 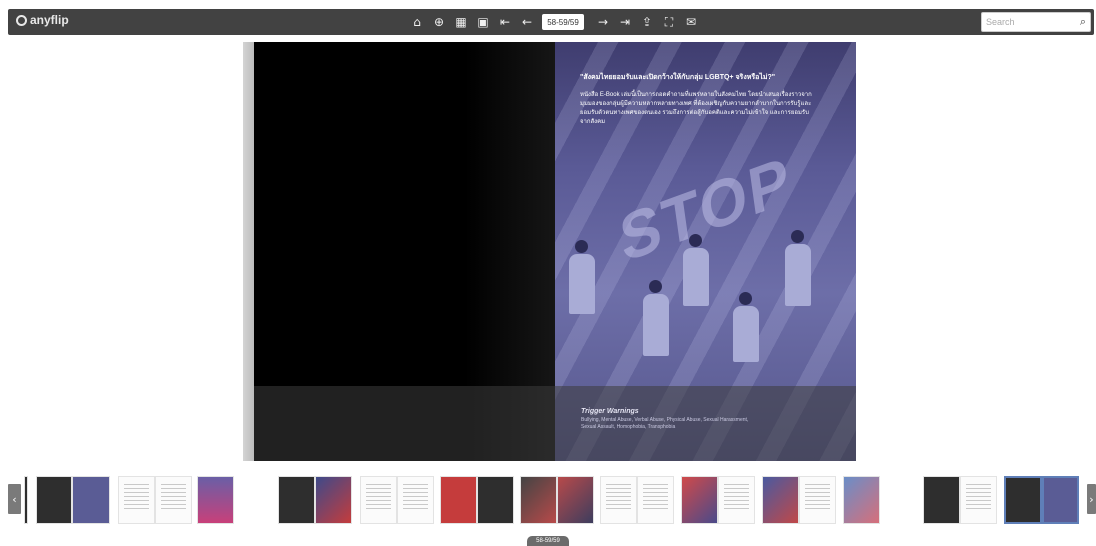 What do you see at coordinates (691, 22) in the screenshot?
I see `email-icon: ✉` at bounding box center [691, 22].